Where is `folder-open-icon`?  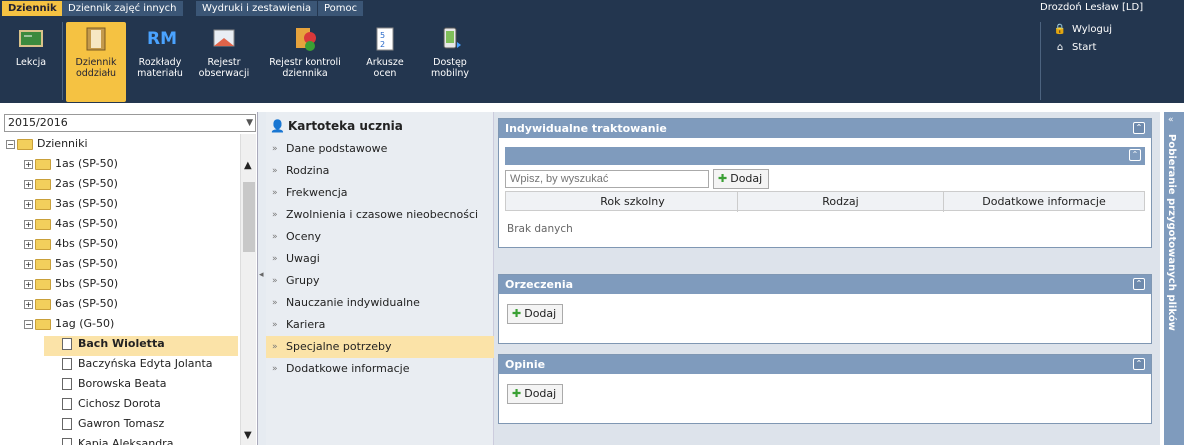
folder-open-icon is located at coordinates (43, 324).